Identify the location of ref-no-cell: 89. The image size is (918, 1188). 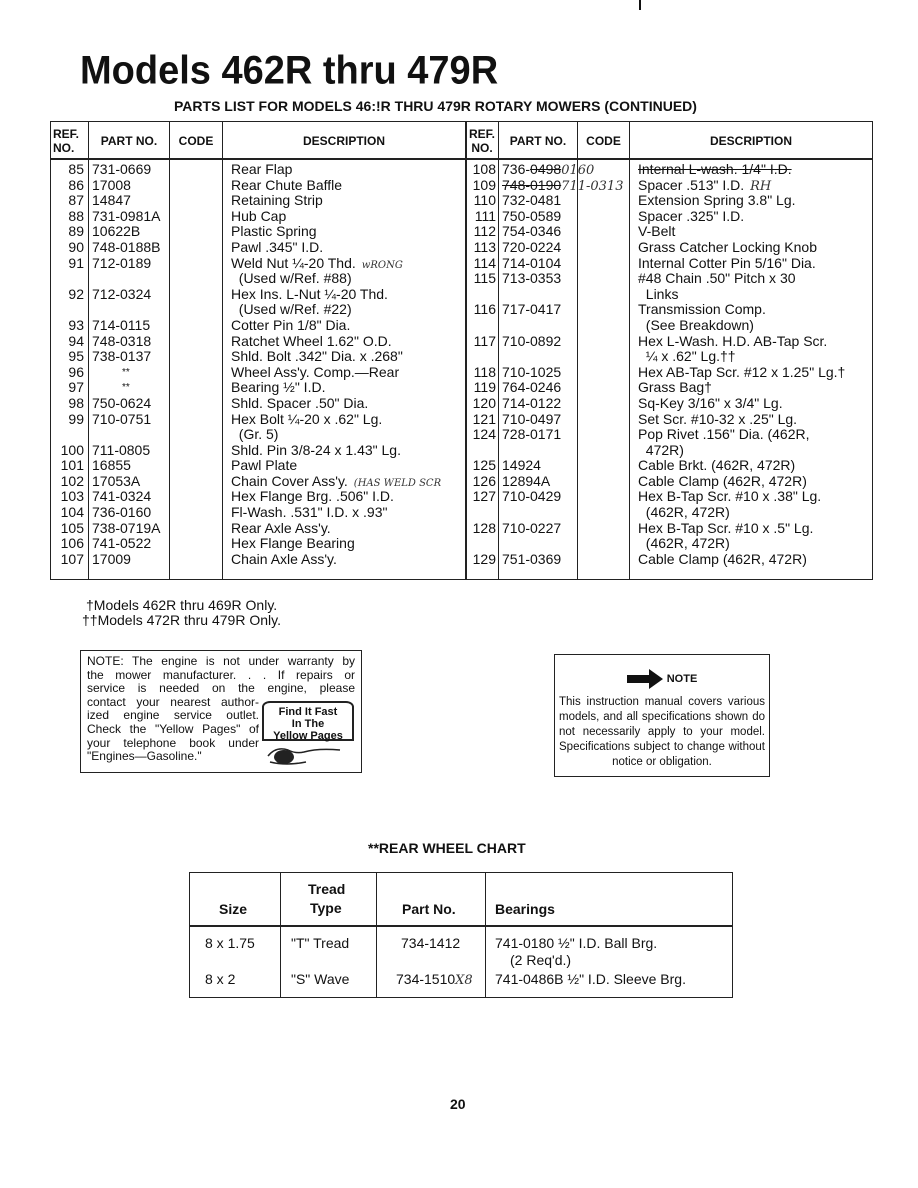
(76, 231).